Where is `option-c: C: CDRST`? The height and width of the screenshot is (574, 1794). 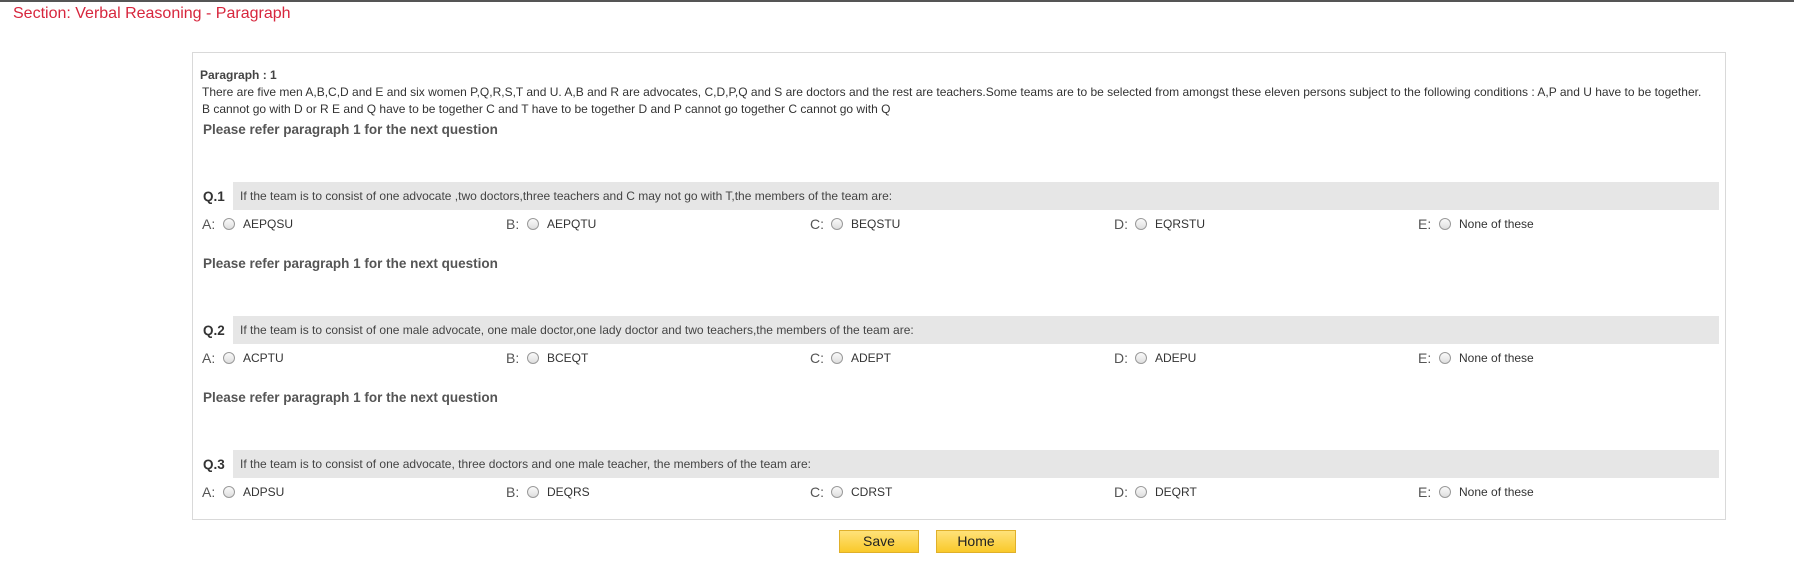
option-c: C: CDRST is located at coordinates (851, 492).